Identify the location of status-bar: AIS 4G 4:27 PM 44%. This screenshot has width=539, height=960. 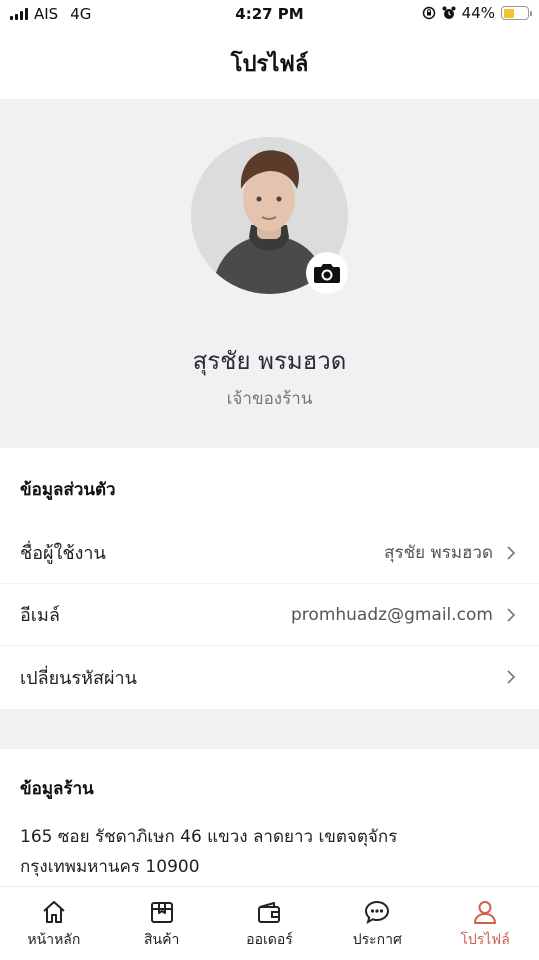
(269, 15).